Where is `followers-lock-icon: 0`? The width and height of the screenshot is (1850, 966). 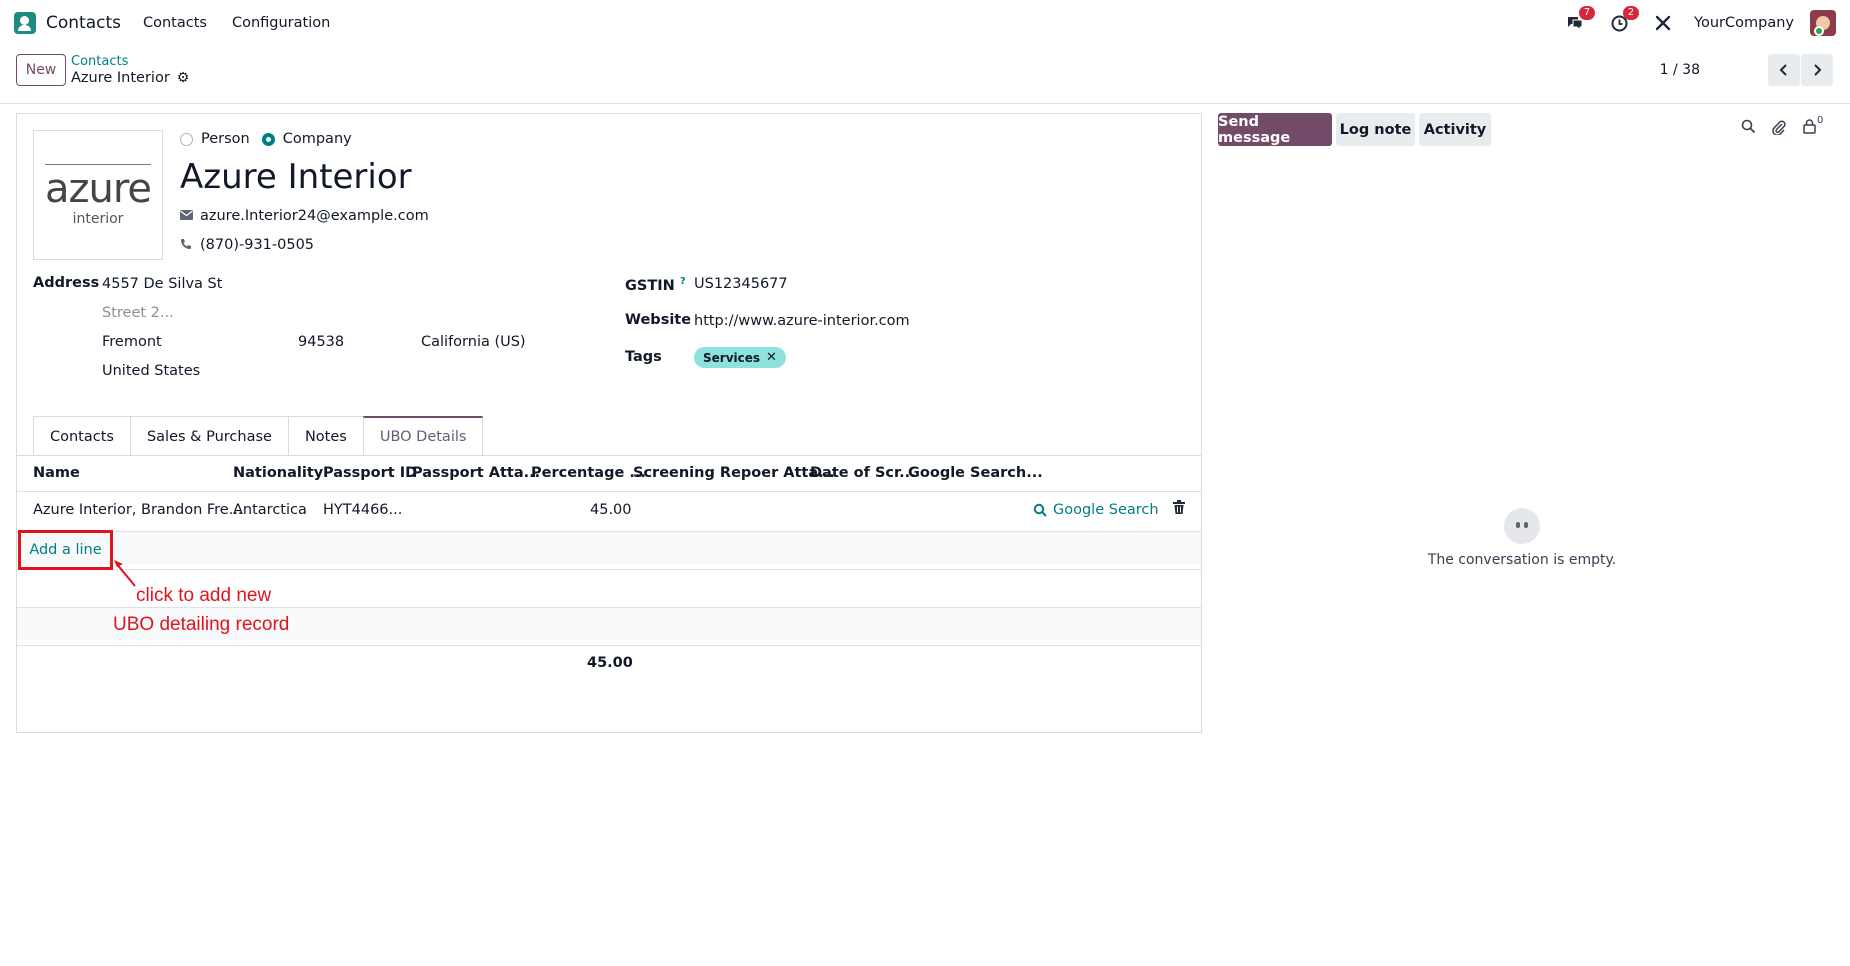 followers-lock-icon: 0 is located at coordinates (1813, 124).